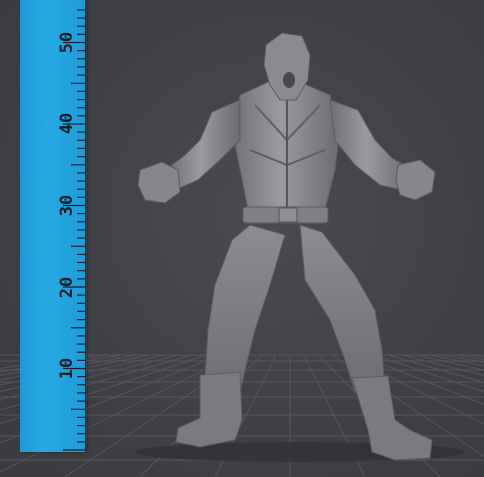 This screenshot has height=477, width=484. What do you see at coordinates (189, 151) in the screenshot?
I see `left-arm` at bounding box center [189, 151].